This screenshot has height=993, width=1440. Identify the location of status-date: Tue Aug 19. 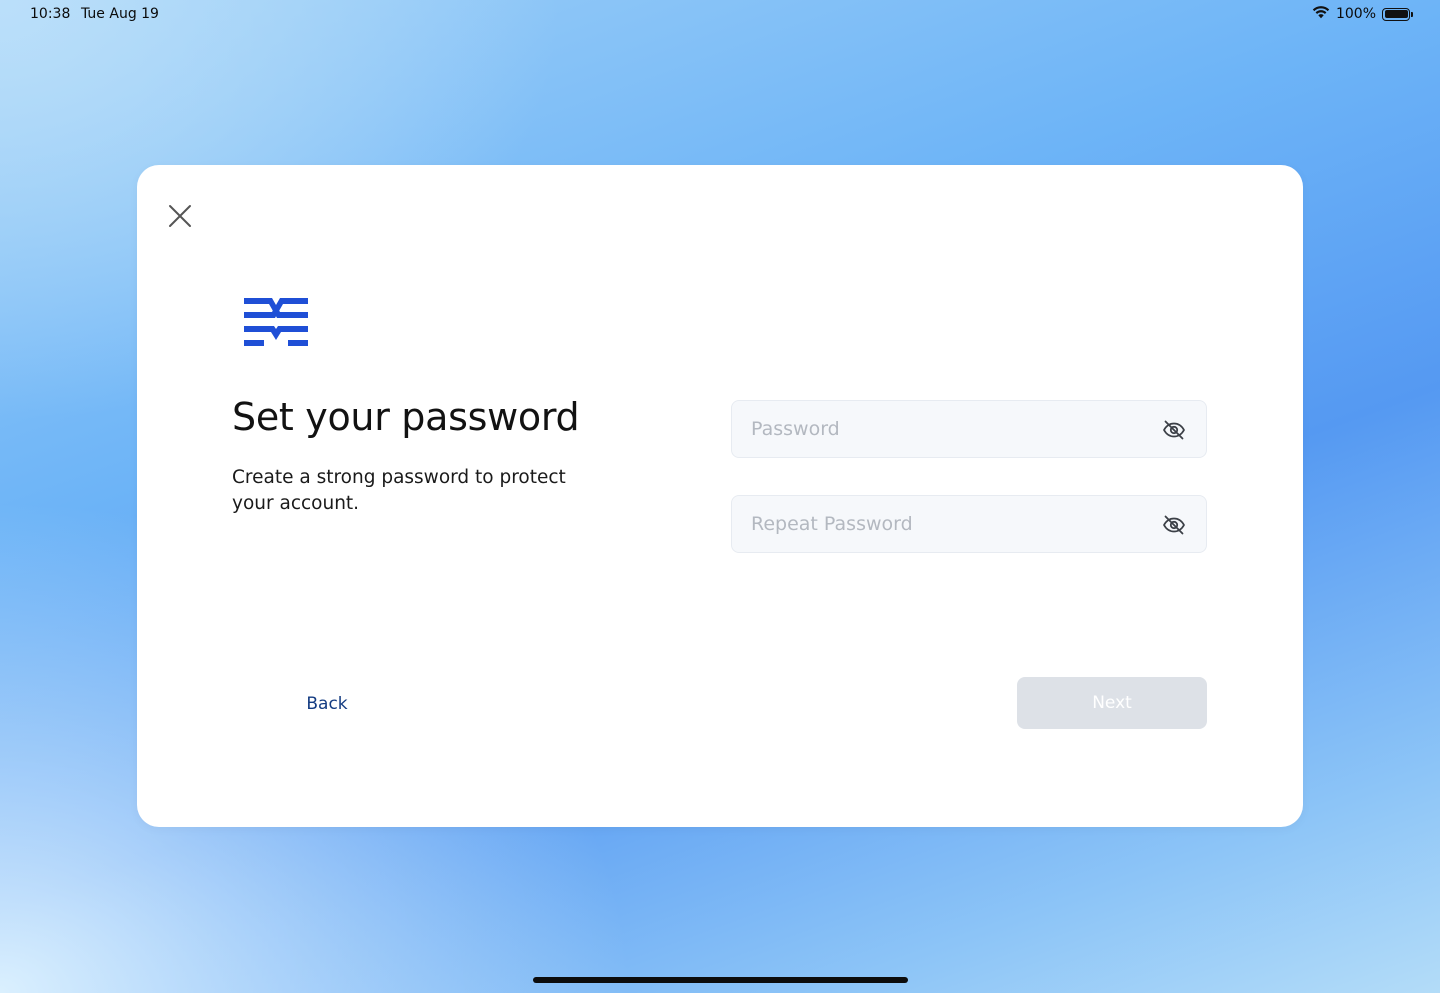
(120, 14).